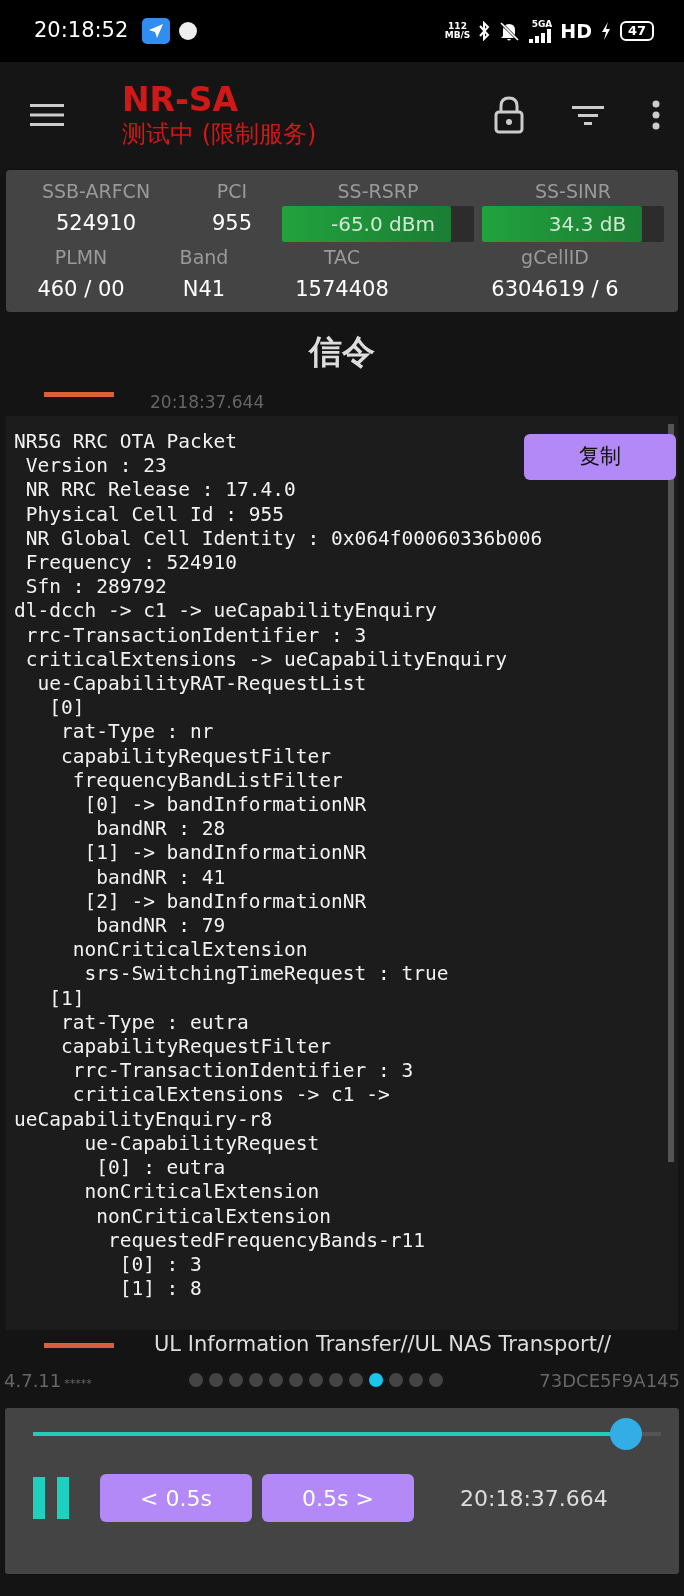 The width and height of the screenshot is (684, 1596). I want to click on packet-line: ue-CapabilityRequest, so click(201, 1144).